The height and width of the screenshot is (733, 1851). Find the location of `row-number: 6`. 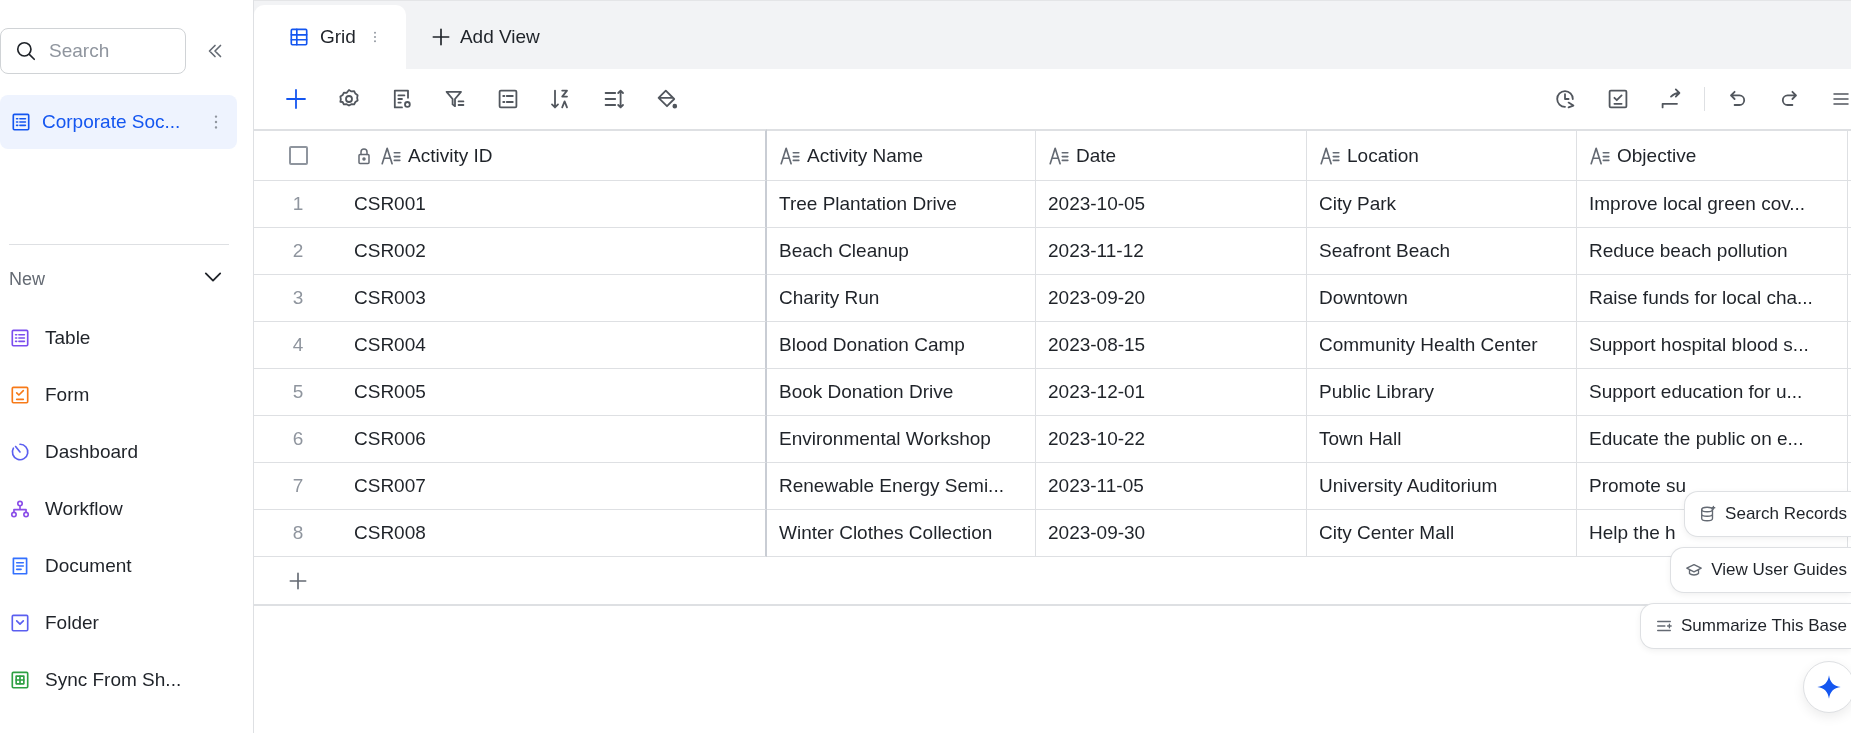

row-number: 6 is located at coordinates (298, 439).